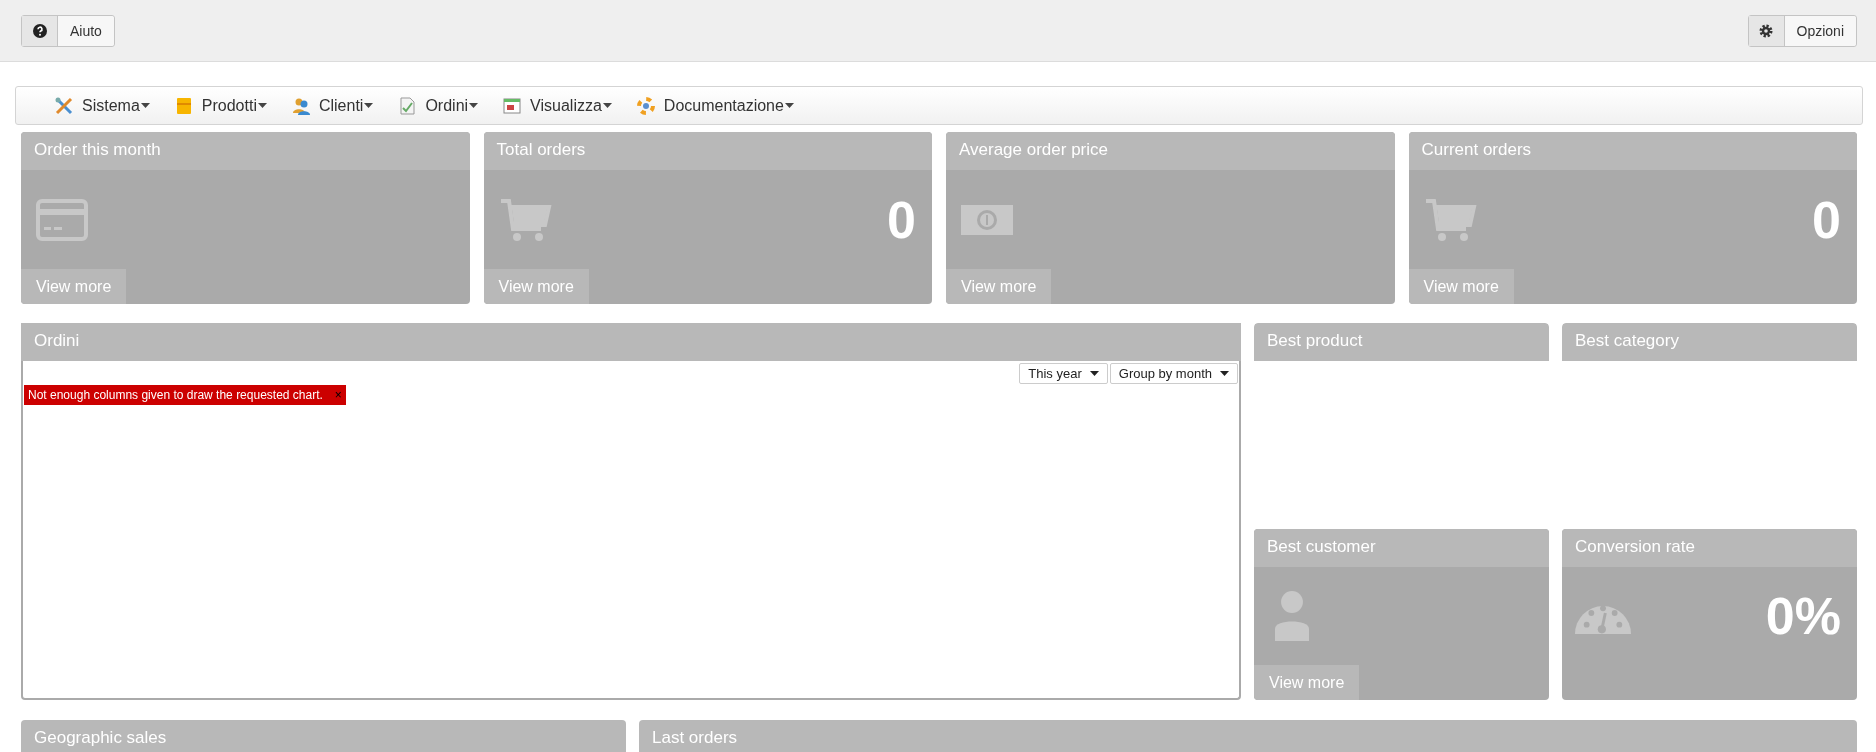 The width and height of the screenshot is (1876, 752). Describe the element at coordinates (64, 105) in the screenshot. I see `tools-icon` at that location.